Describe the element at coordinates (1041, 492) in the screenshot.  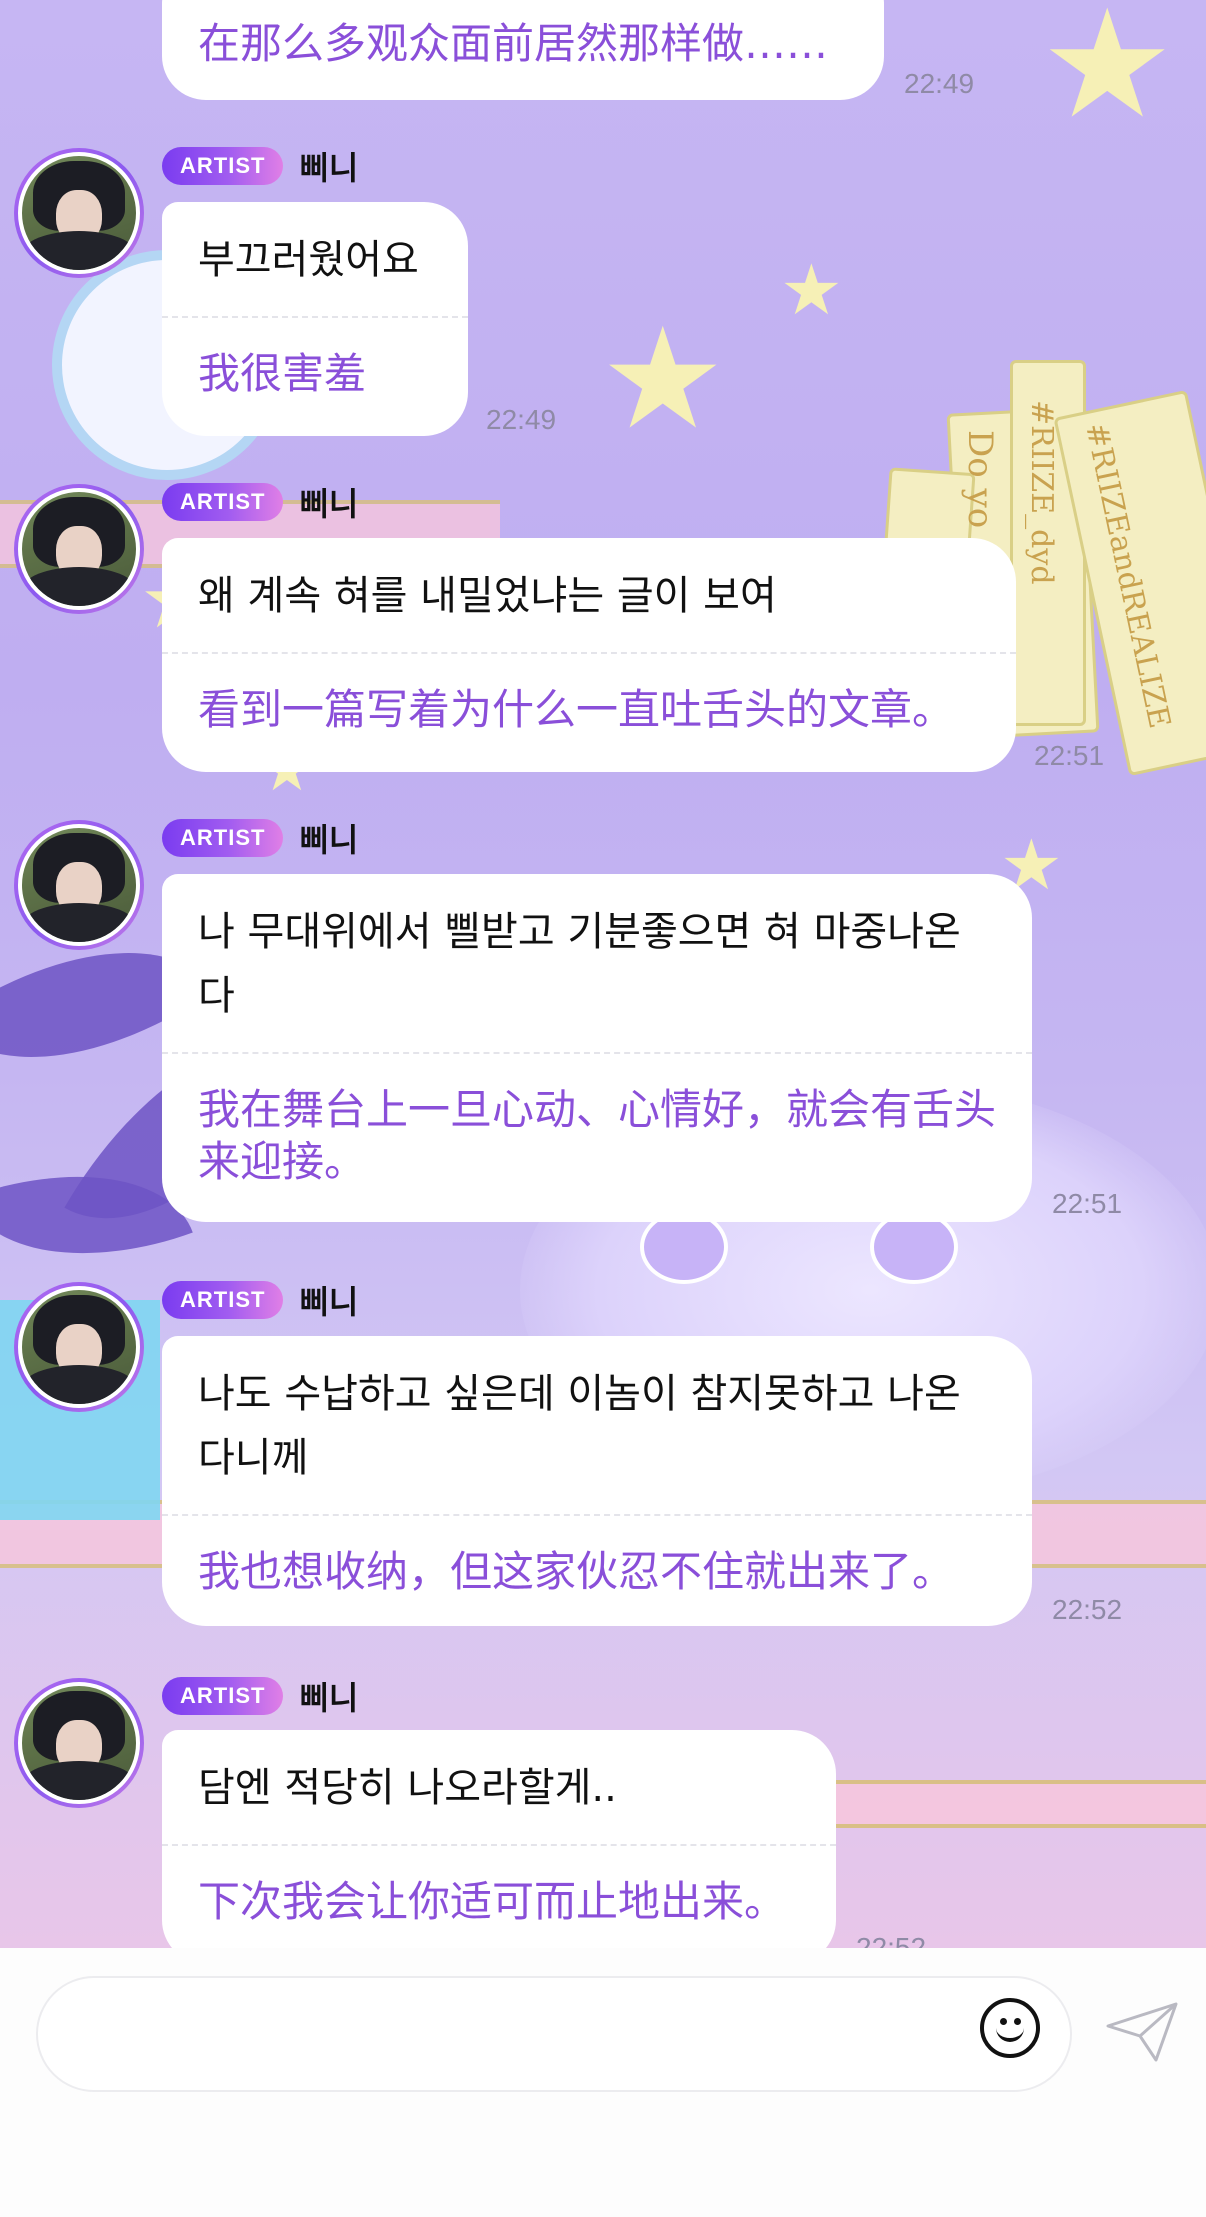
I see `book-spine-label: #RIIZE_dyd` at that location.